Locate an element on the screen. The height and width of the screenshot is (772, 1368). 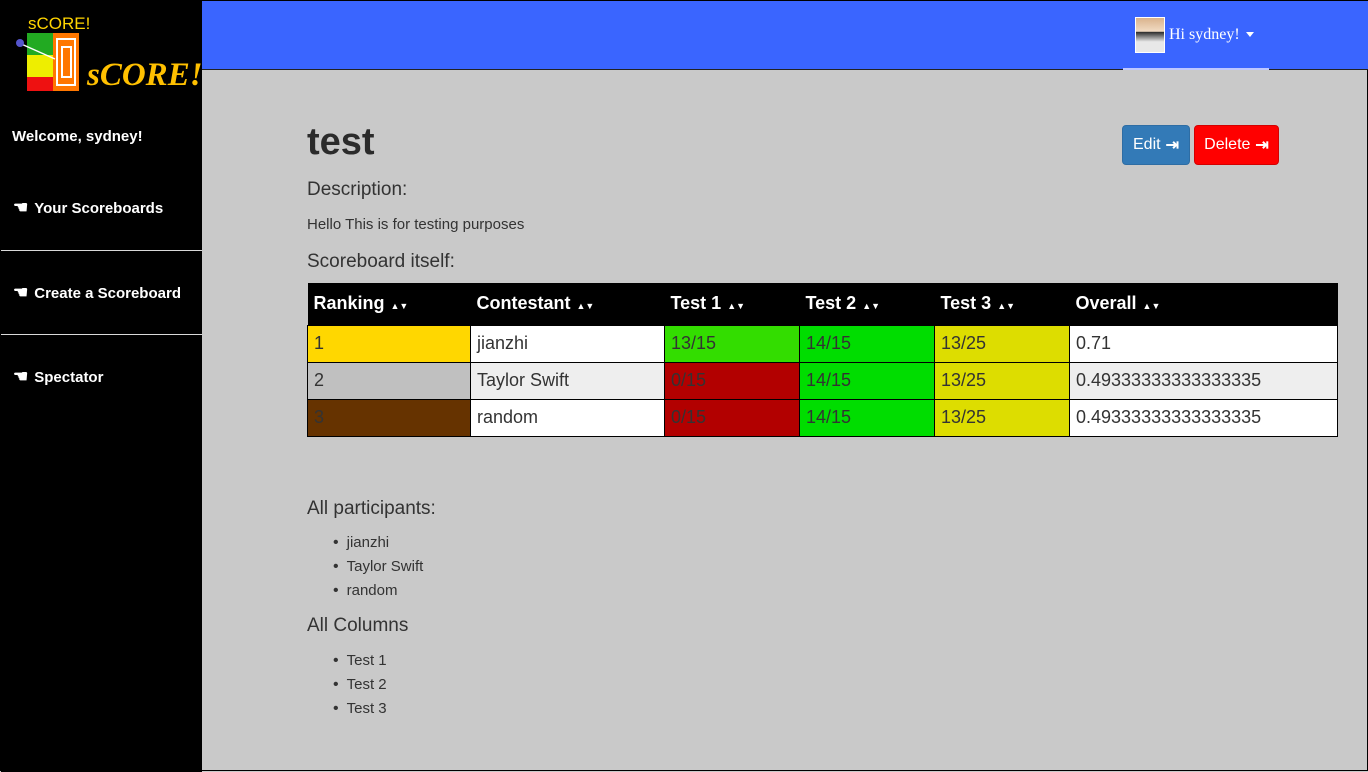
participants-list: jianzhi Taylor Swift random is located at coordinates (378, 567).